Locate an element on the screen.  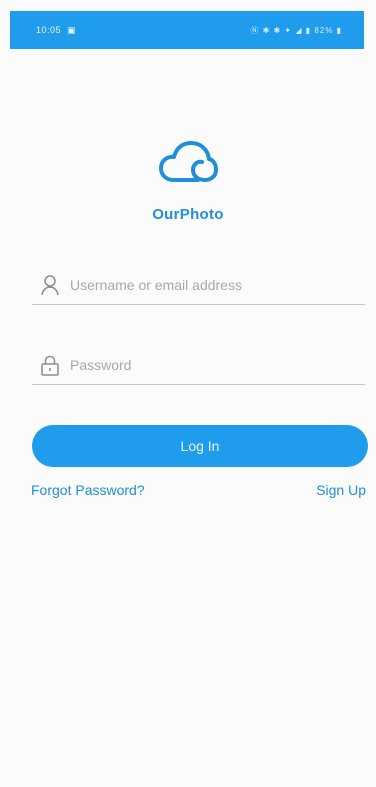
status-time: 10:05 is located at coordinates (49, 30).